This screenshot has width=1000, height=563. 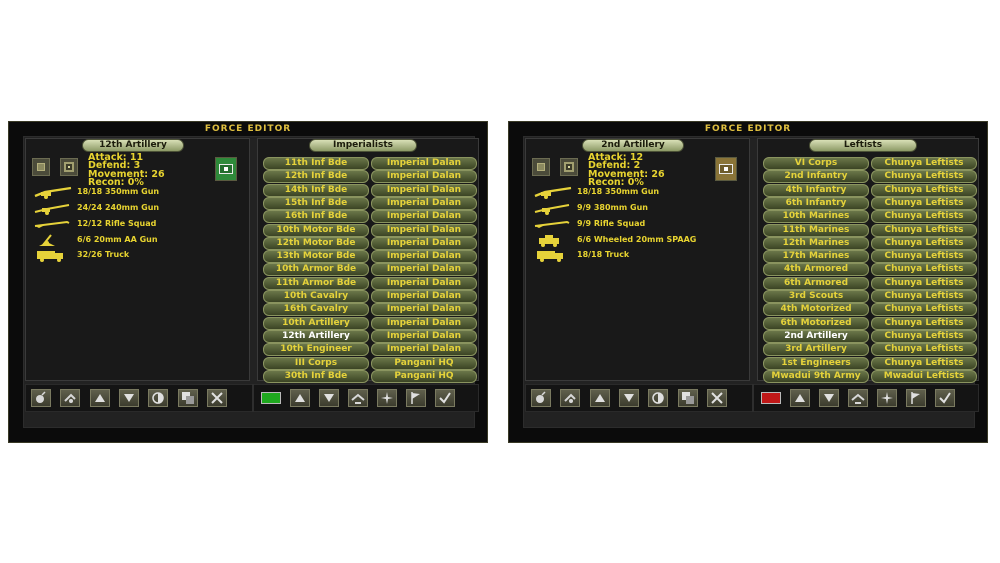 I want to click on equipment-row: 12/12 Rifle Squad, so click(x=133, y=224).